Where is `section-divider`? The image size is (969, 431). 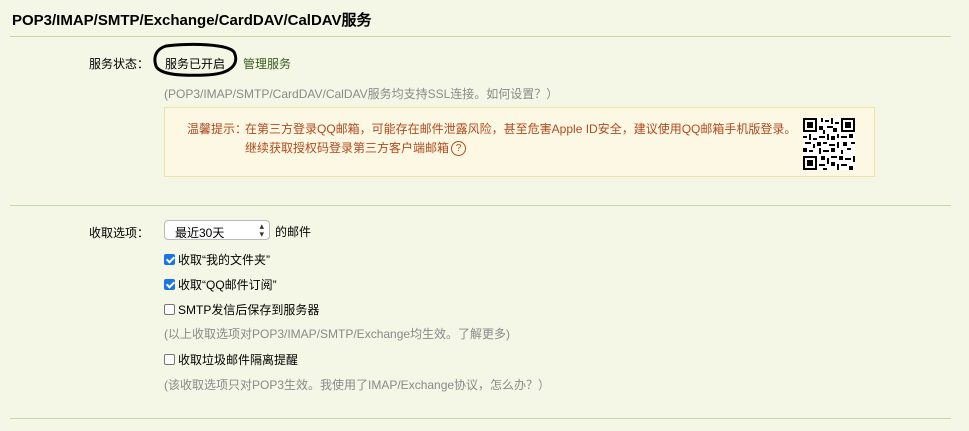 section-divider is located at coordinates (480, 205).